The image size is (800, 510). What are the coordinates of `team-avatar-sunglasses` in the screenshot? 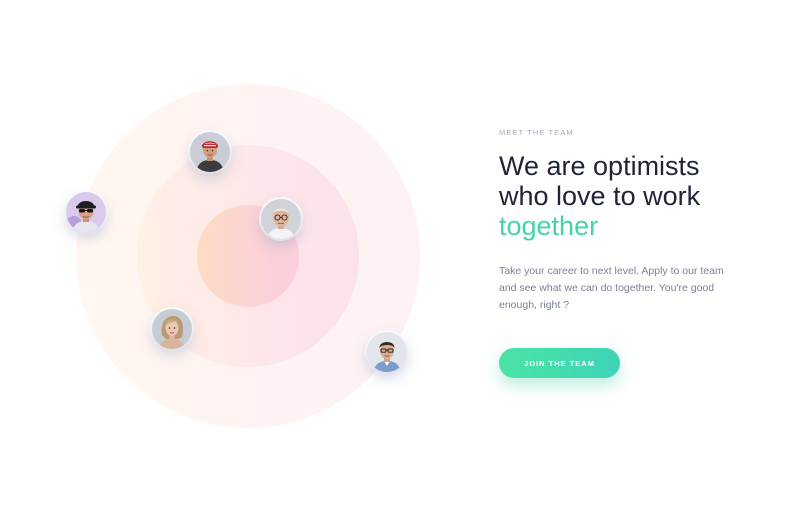 It's located at (86, 212).